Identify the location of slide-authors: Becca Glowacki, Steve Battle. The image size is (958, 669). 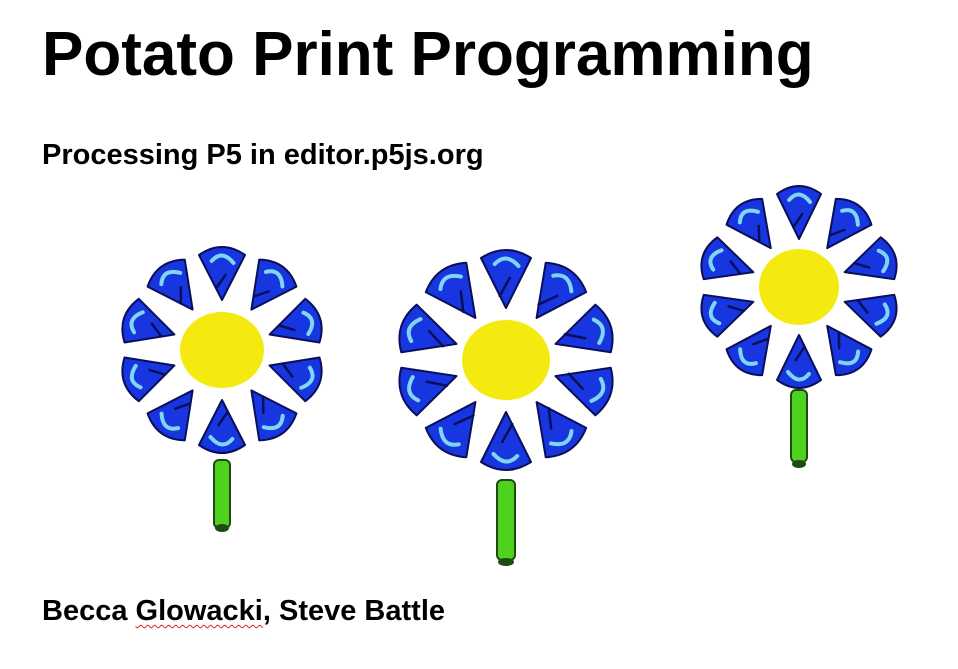
(243, 611).